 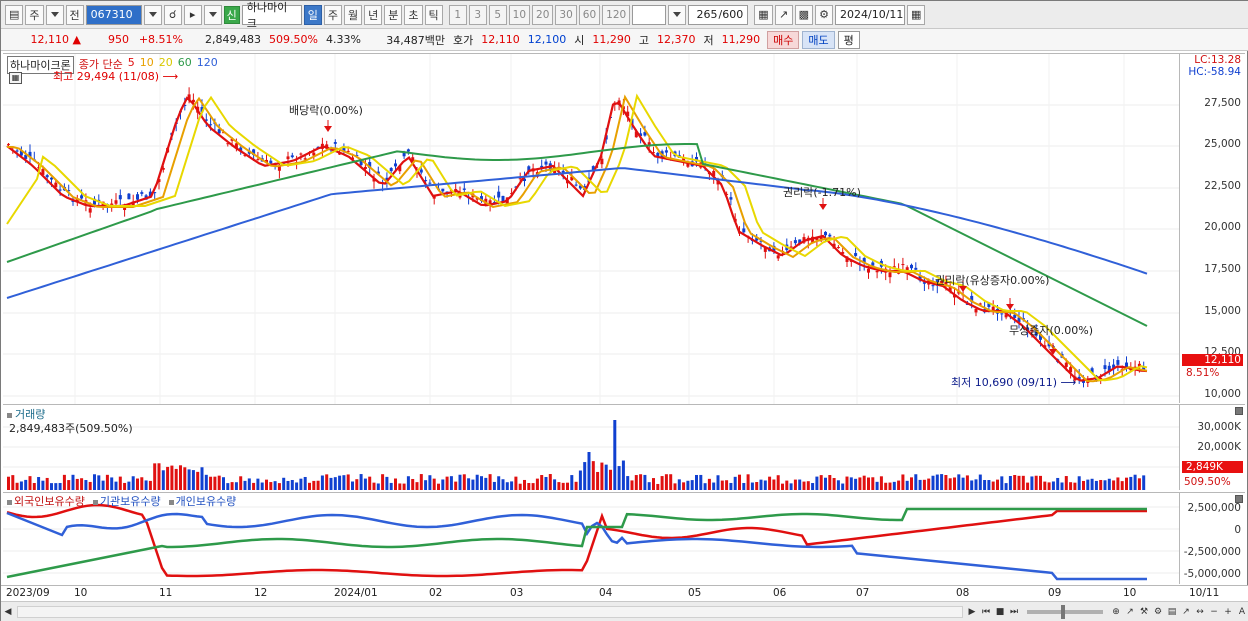 I want to click on scroll-track, so click(x=490, y=611).